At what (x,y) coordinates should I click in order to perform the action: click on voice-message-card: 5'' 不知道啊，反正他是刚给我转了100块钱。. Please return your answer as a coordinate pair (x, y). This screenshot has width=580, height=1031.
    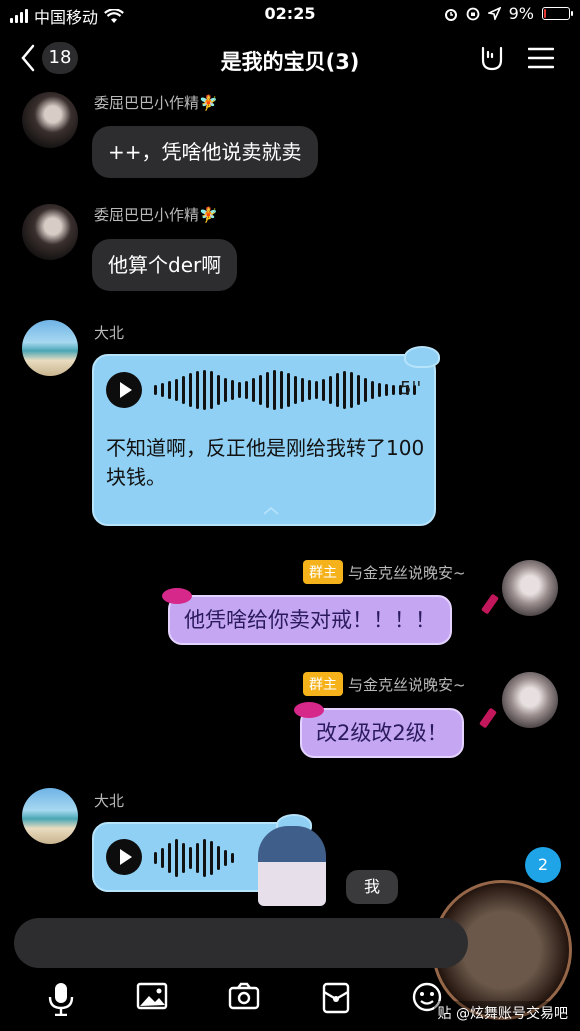
    Looking at the image, I should click on (264, 440).